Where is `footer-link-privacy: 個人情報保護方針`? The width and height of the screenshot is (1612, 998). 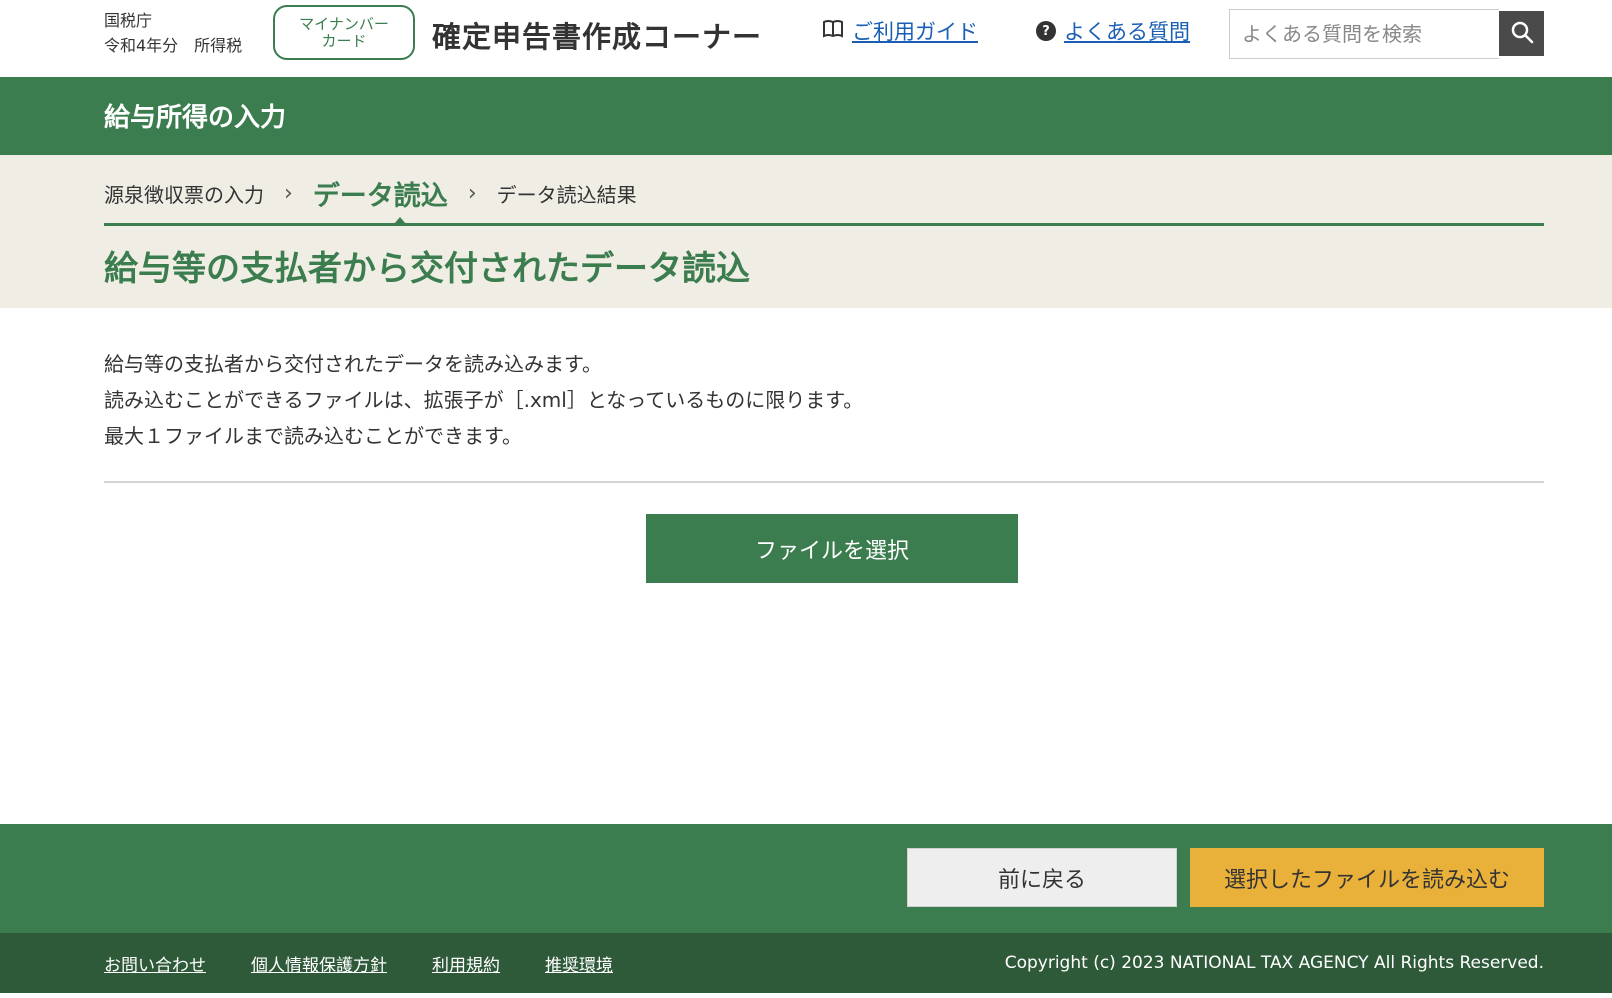
footer-link-privacy: 個人情報保護方針 is located at coordinates (319, 963).